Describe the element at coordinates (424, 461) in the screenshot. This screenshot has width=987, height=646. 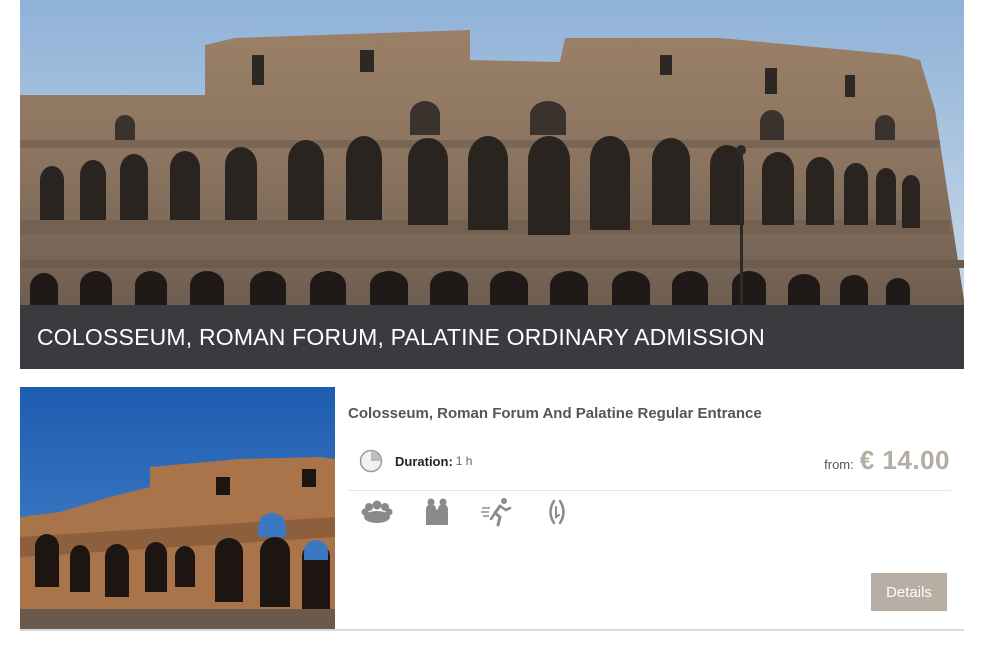
I see `duration-label: Duration:` at that location.